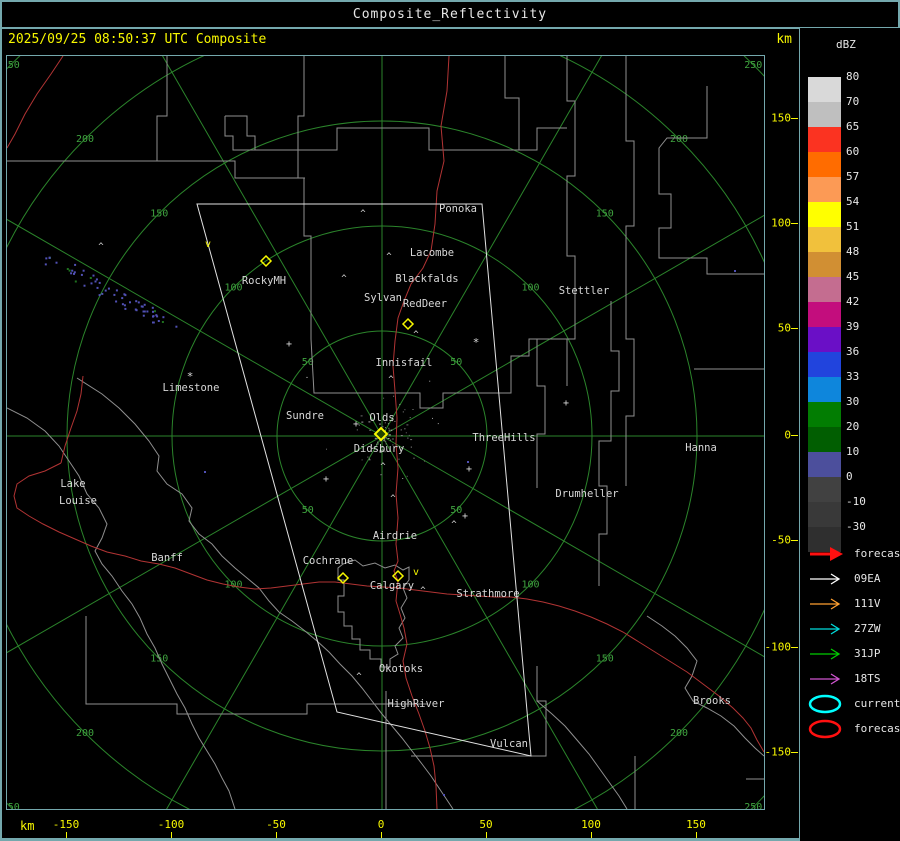 This screenshot has width=900, height=841. Describe the element at coordinates (784, 328) in the screenshot. I see `right-axis-tick-label: 50` at that location.